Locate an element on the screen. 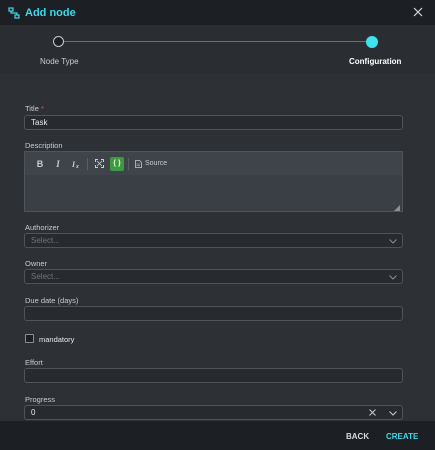 Image resolution: width=435 pixels, height=450 pixels. close-icon is located at coordinates (418, 12).